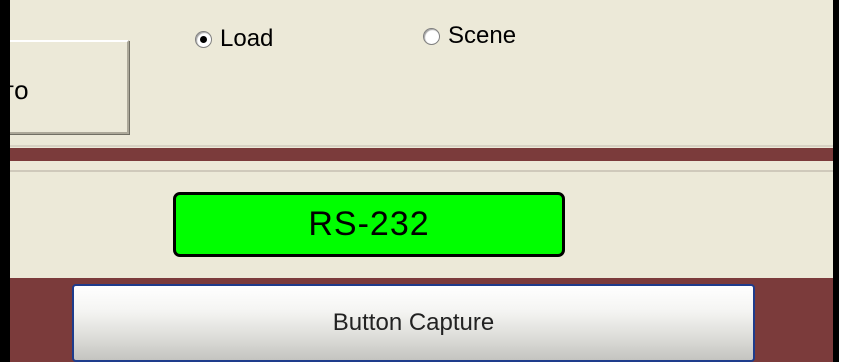  What do you see at coordinates (836, 181) in the screenshot?
I see `window-right-border` at bounding box center [836, 181].